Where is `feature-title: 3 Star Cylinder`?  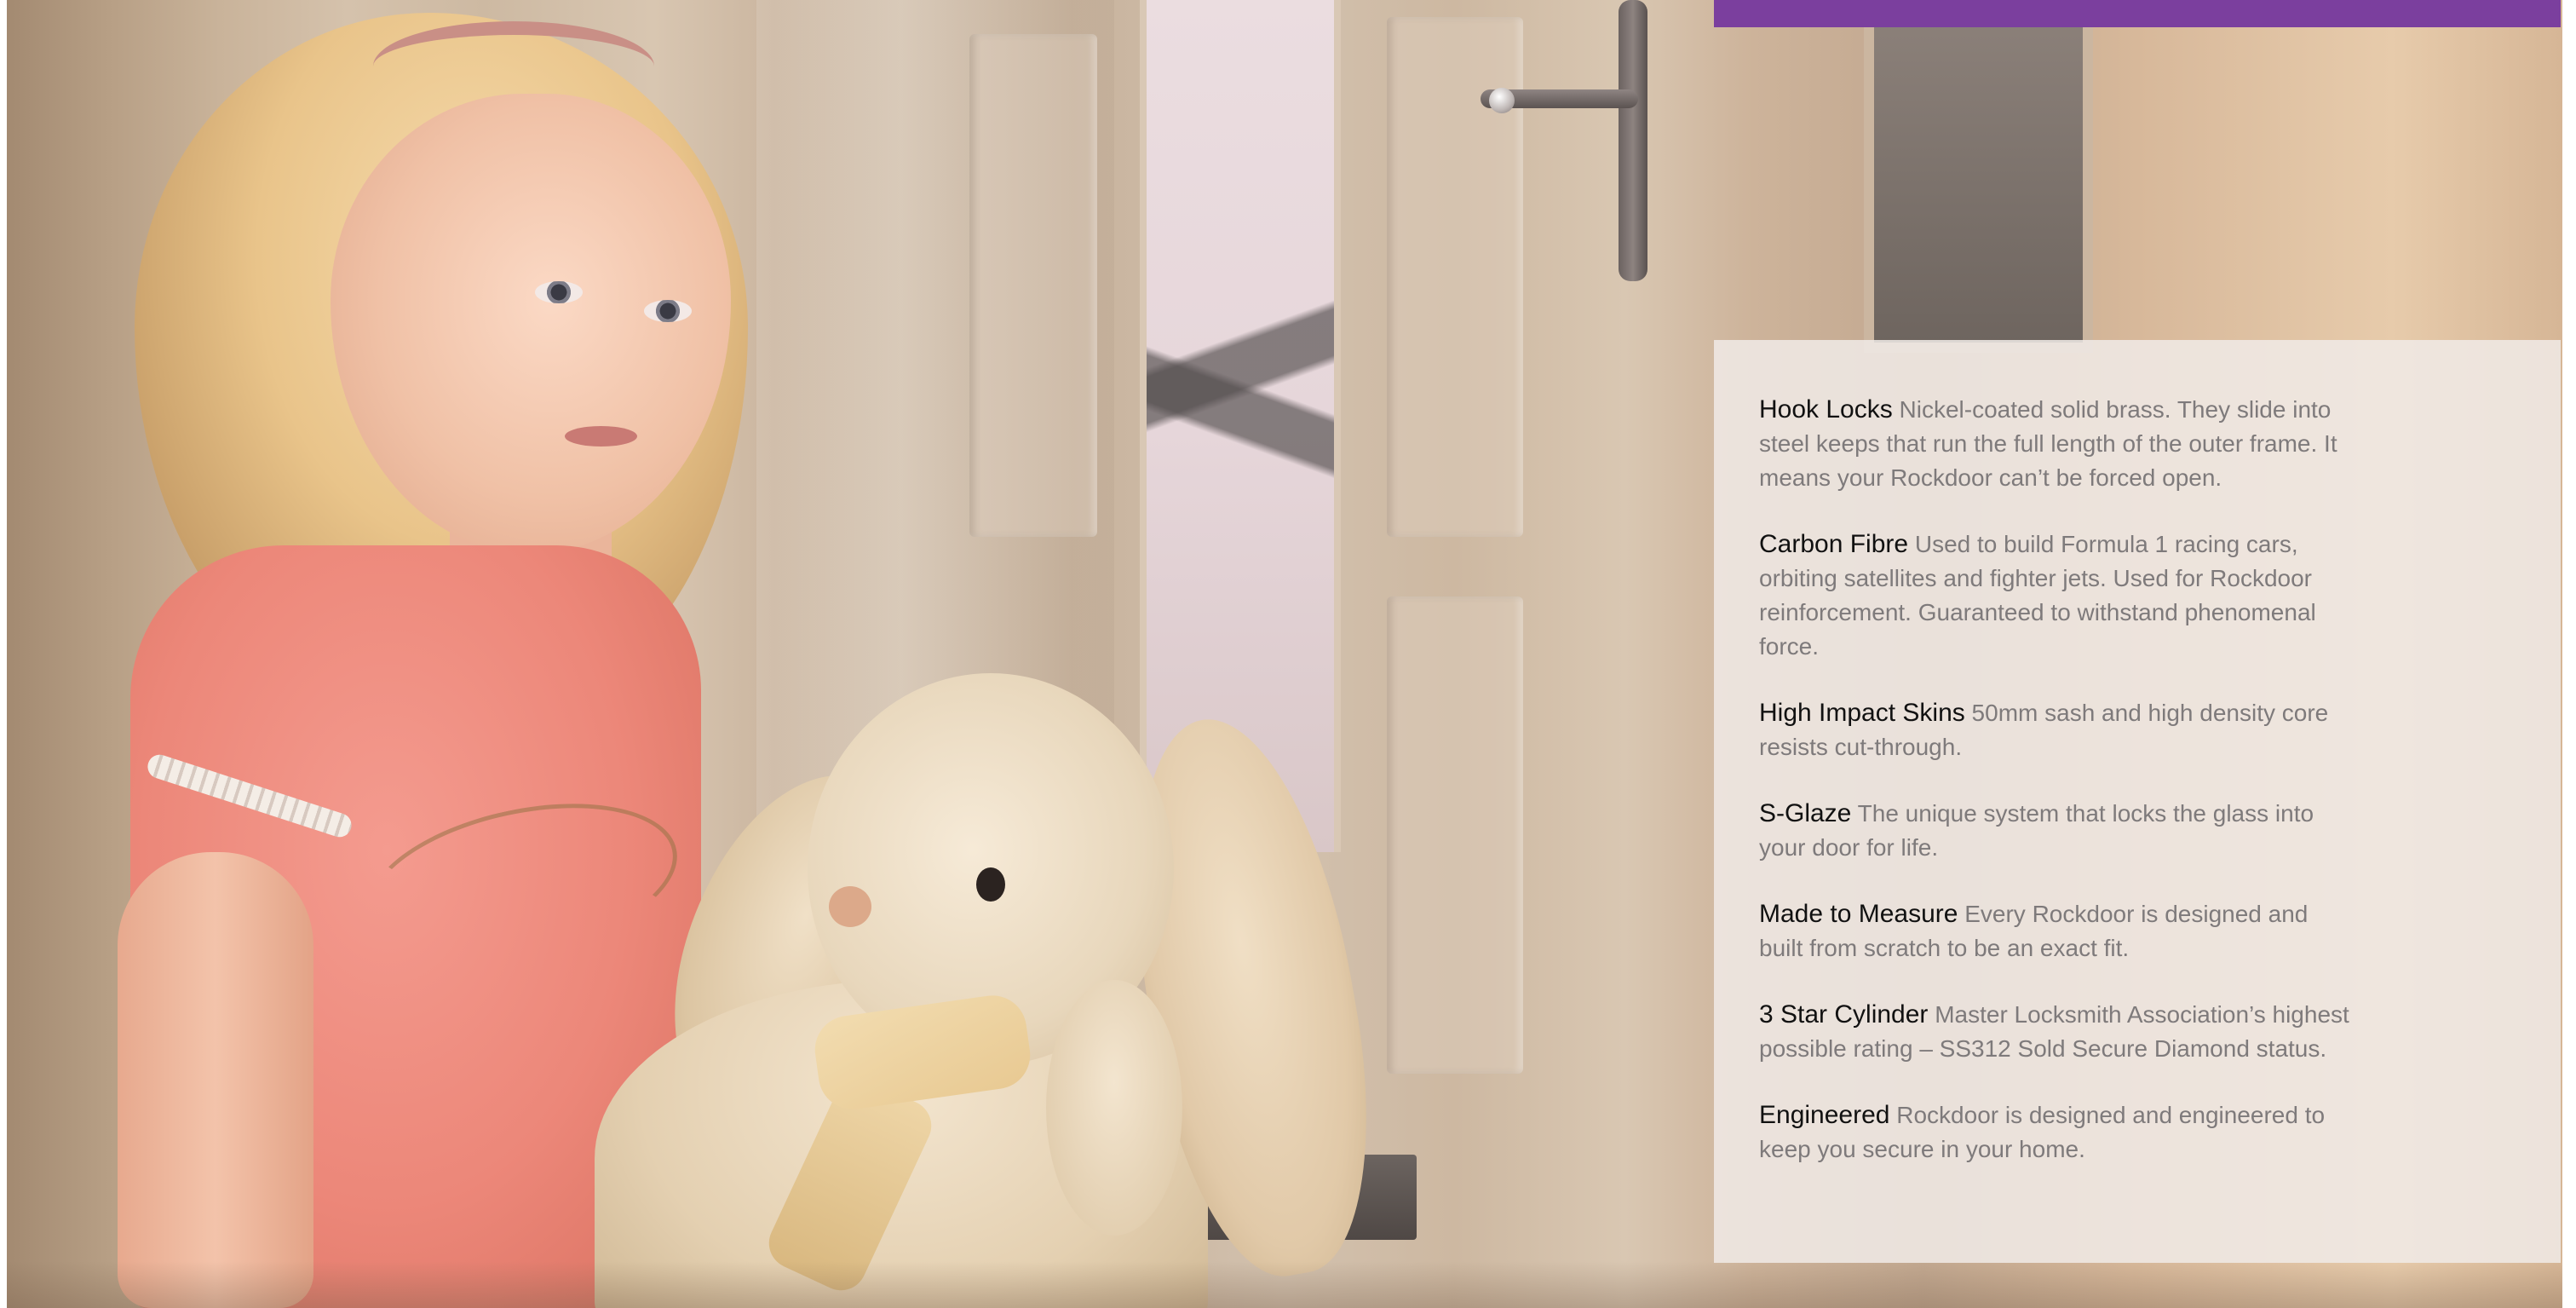
feature-title: 3 Star Cylinder is located at coordinates (1844, 1014).